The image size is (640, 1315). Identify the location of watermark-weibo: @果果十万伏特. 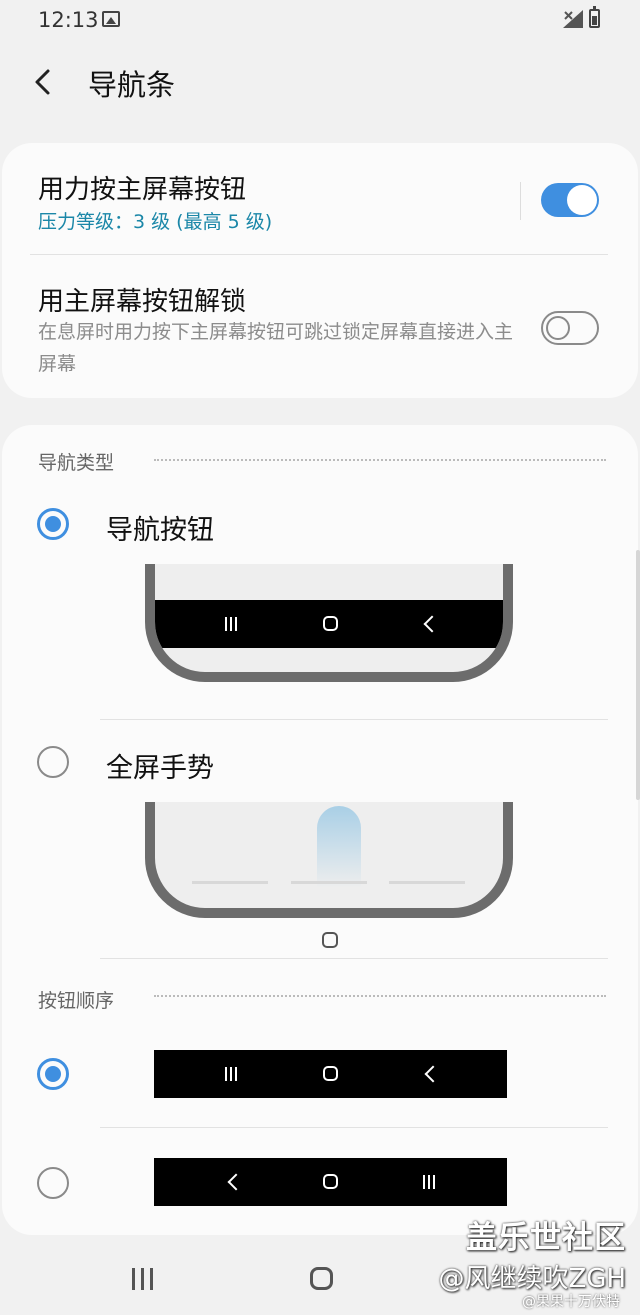
(571, 1302).